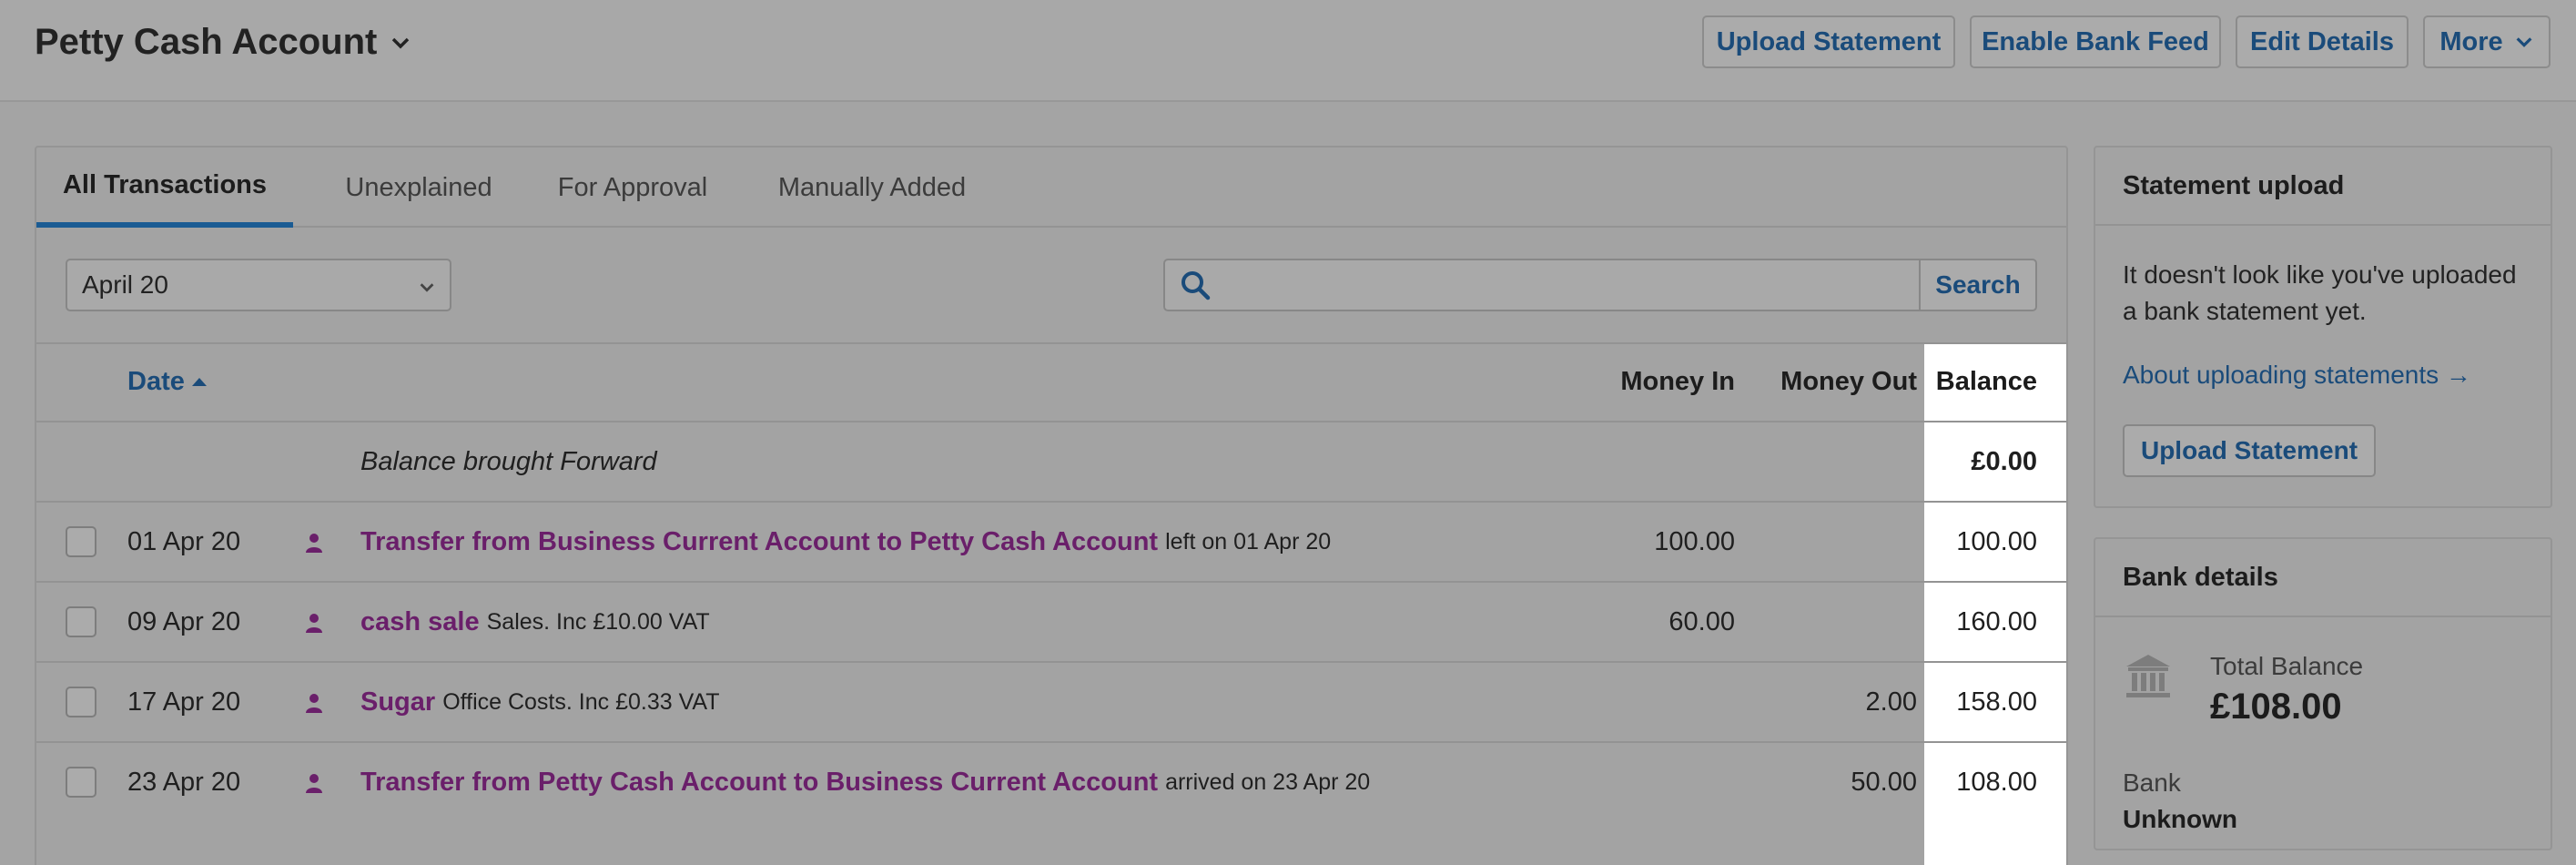 The height and width of the screenshot is (865, 2576). What do you see at coordinates (2276, 707) in the screenshot?
I see `total-balance-value: £108.00` at bounding box center [2276, 707].